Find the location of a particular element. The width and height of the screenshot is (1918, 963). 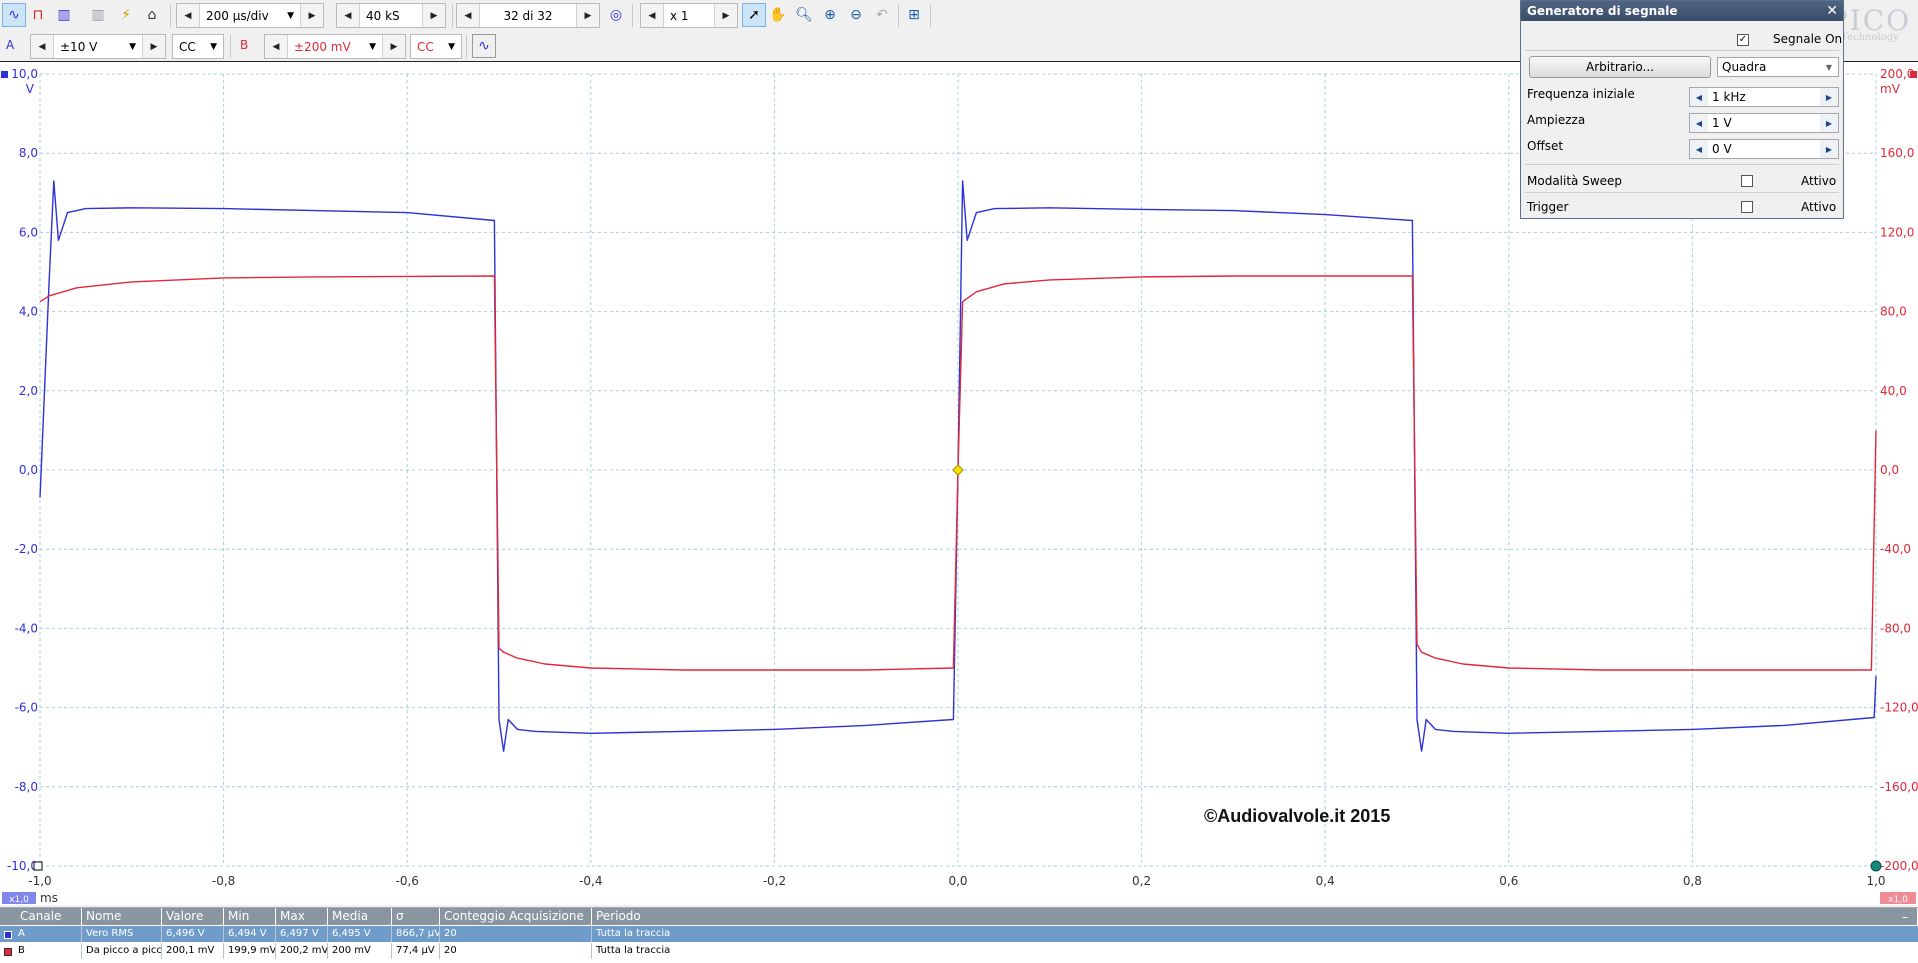

cell-mean: 200 mV is located at coordinates (360, 951).